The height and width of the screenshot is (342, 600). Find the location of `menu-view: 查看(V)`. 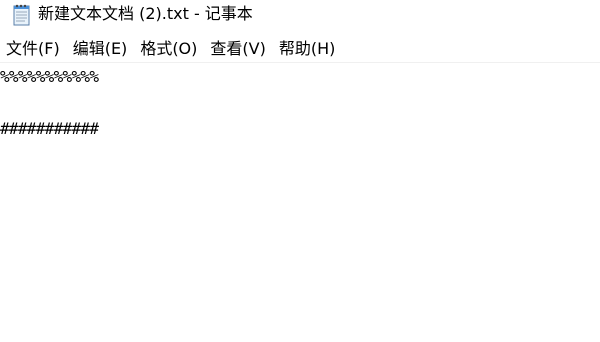

menu-view: 查看(V) is located at coordinates (237, 49).